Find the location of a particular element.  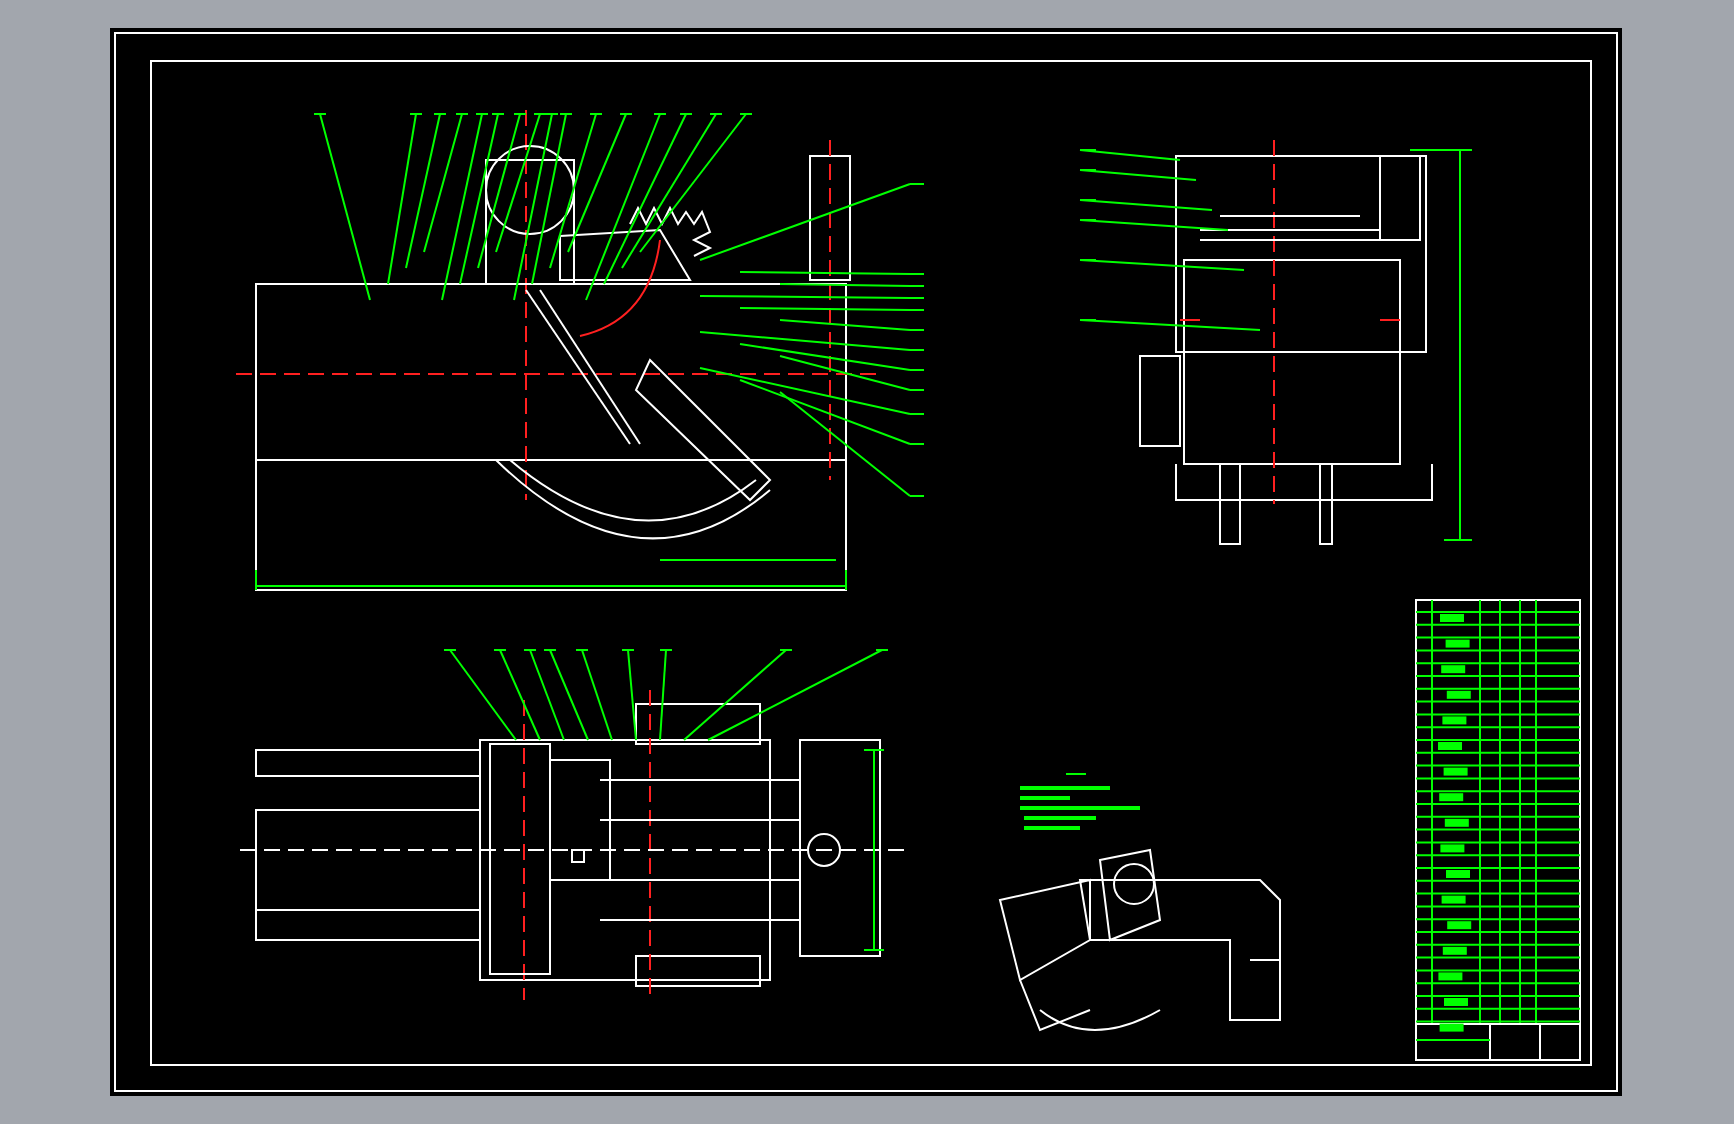

technical-notes-drawing is located at coordinates (1080, 801).